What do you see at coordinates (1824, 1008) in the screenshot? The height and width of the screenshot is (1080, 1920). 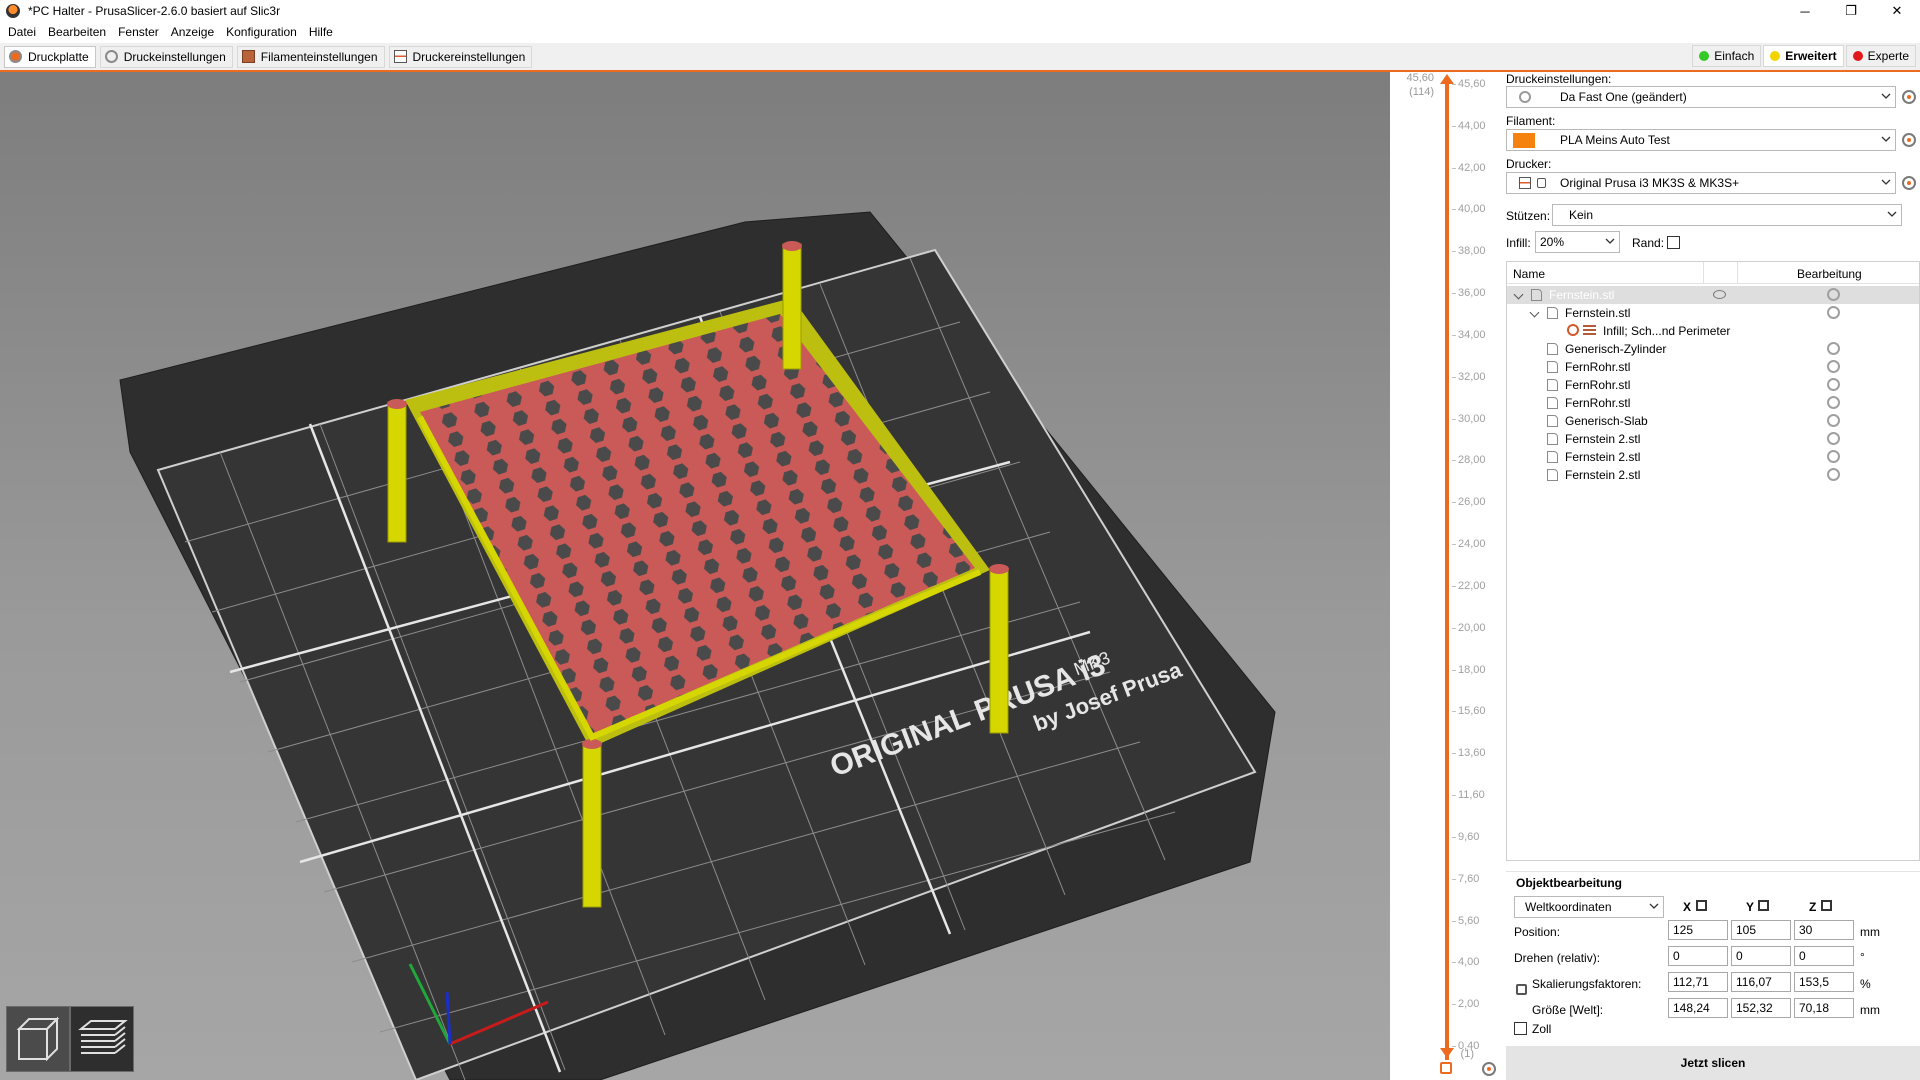 I see `size-z-field: 70,18` at bounding box center [1824, 1008].